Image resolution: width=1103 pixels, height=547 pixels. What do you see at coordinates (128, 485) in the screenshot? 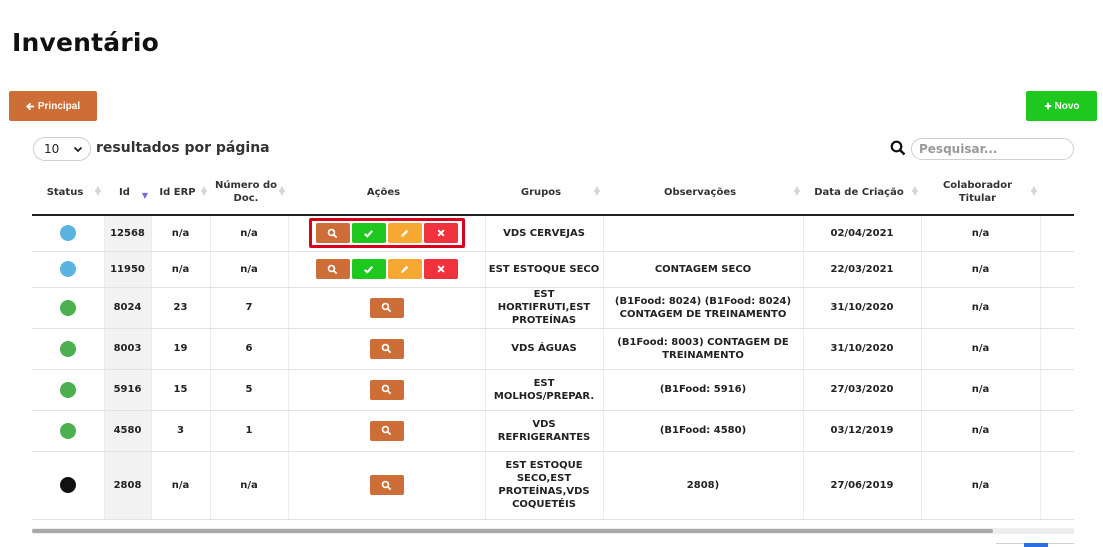
I see `id-cell: 2808` at bounding box center [128, 485].